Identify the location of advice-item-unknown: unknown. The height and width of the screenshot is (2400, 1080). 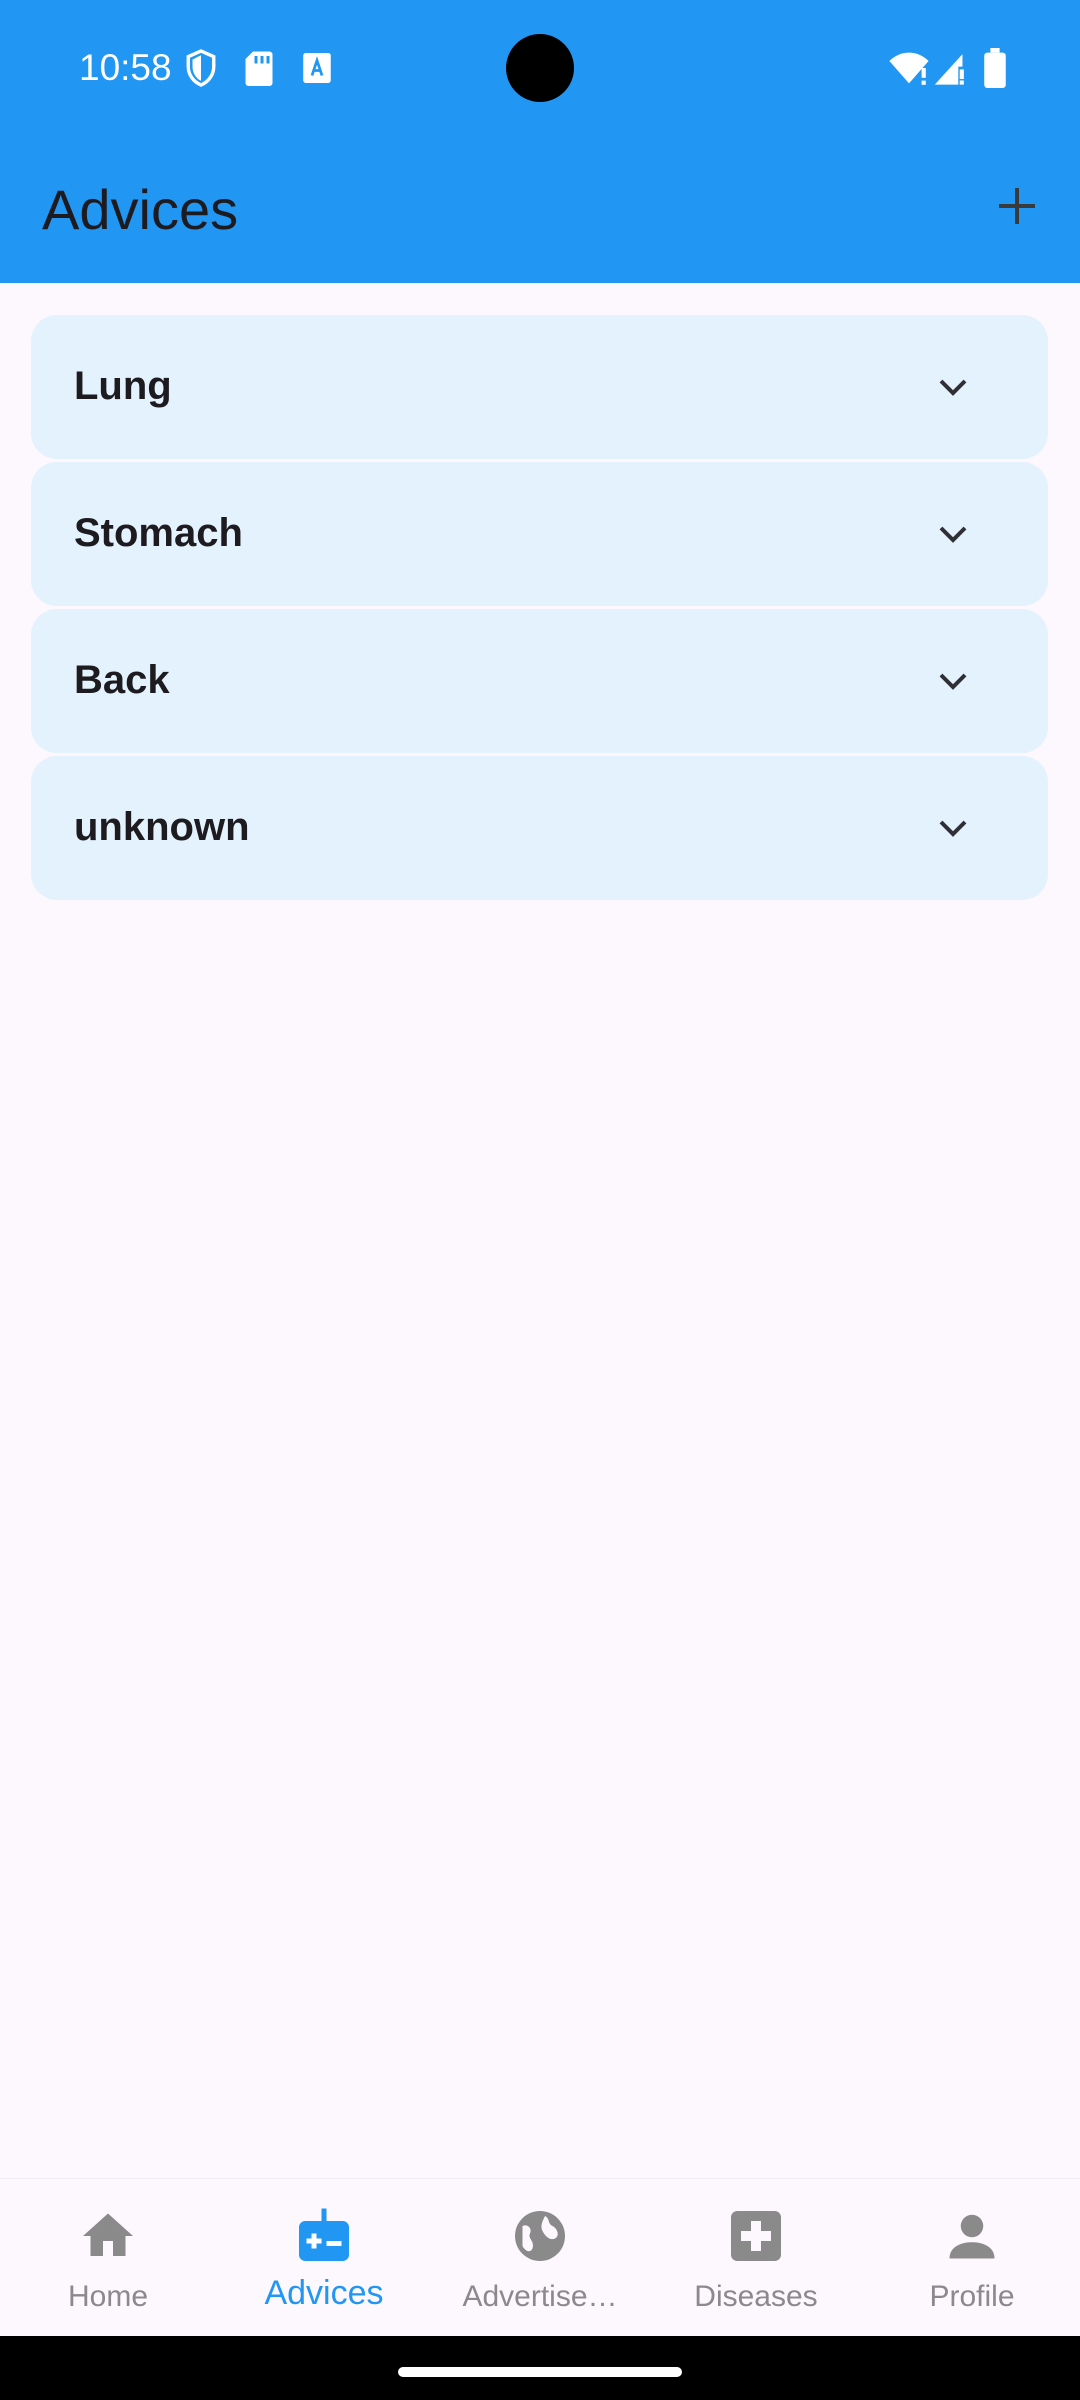
(539, 828).